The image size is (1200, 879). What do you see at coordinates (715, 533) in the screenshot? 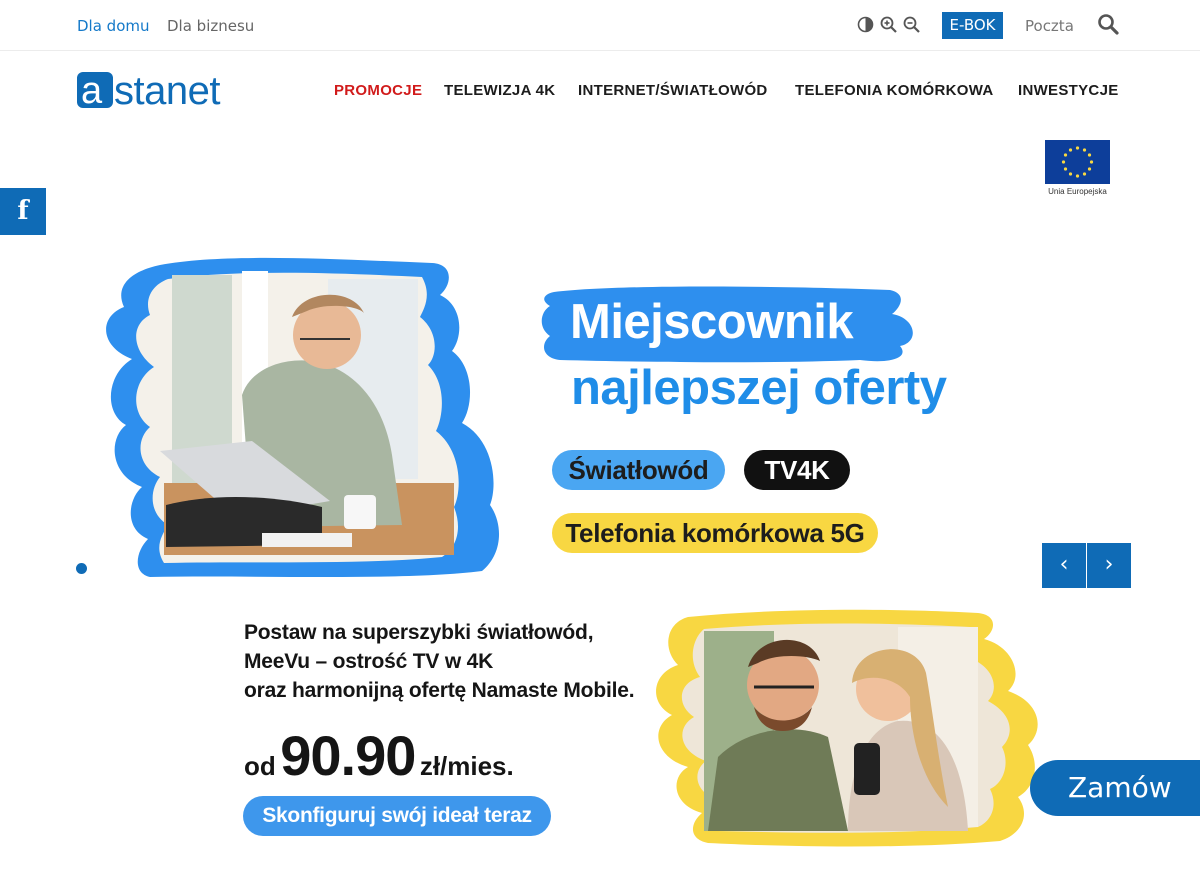
I see `pill-telefonia: Telefonia komórkowa 5G` at bounding box center [715, 533].